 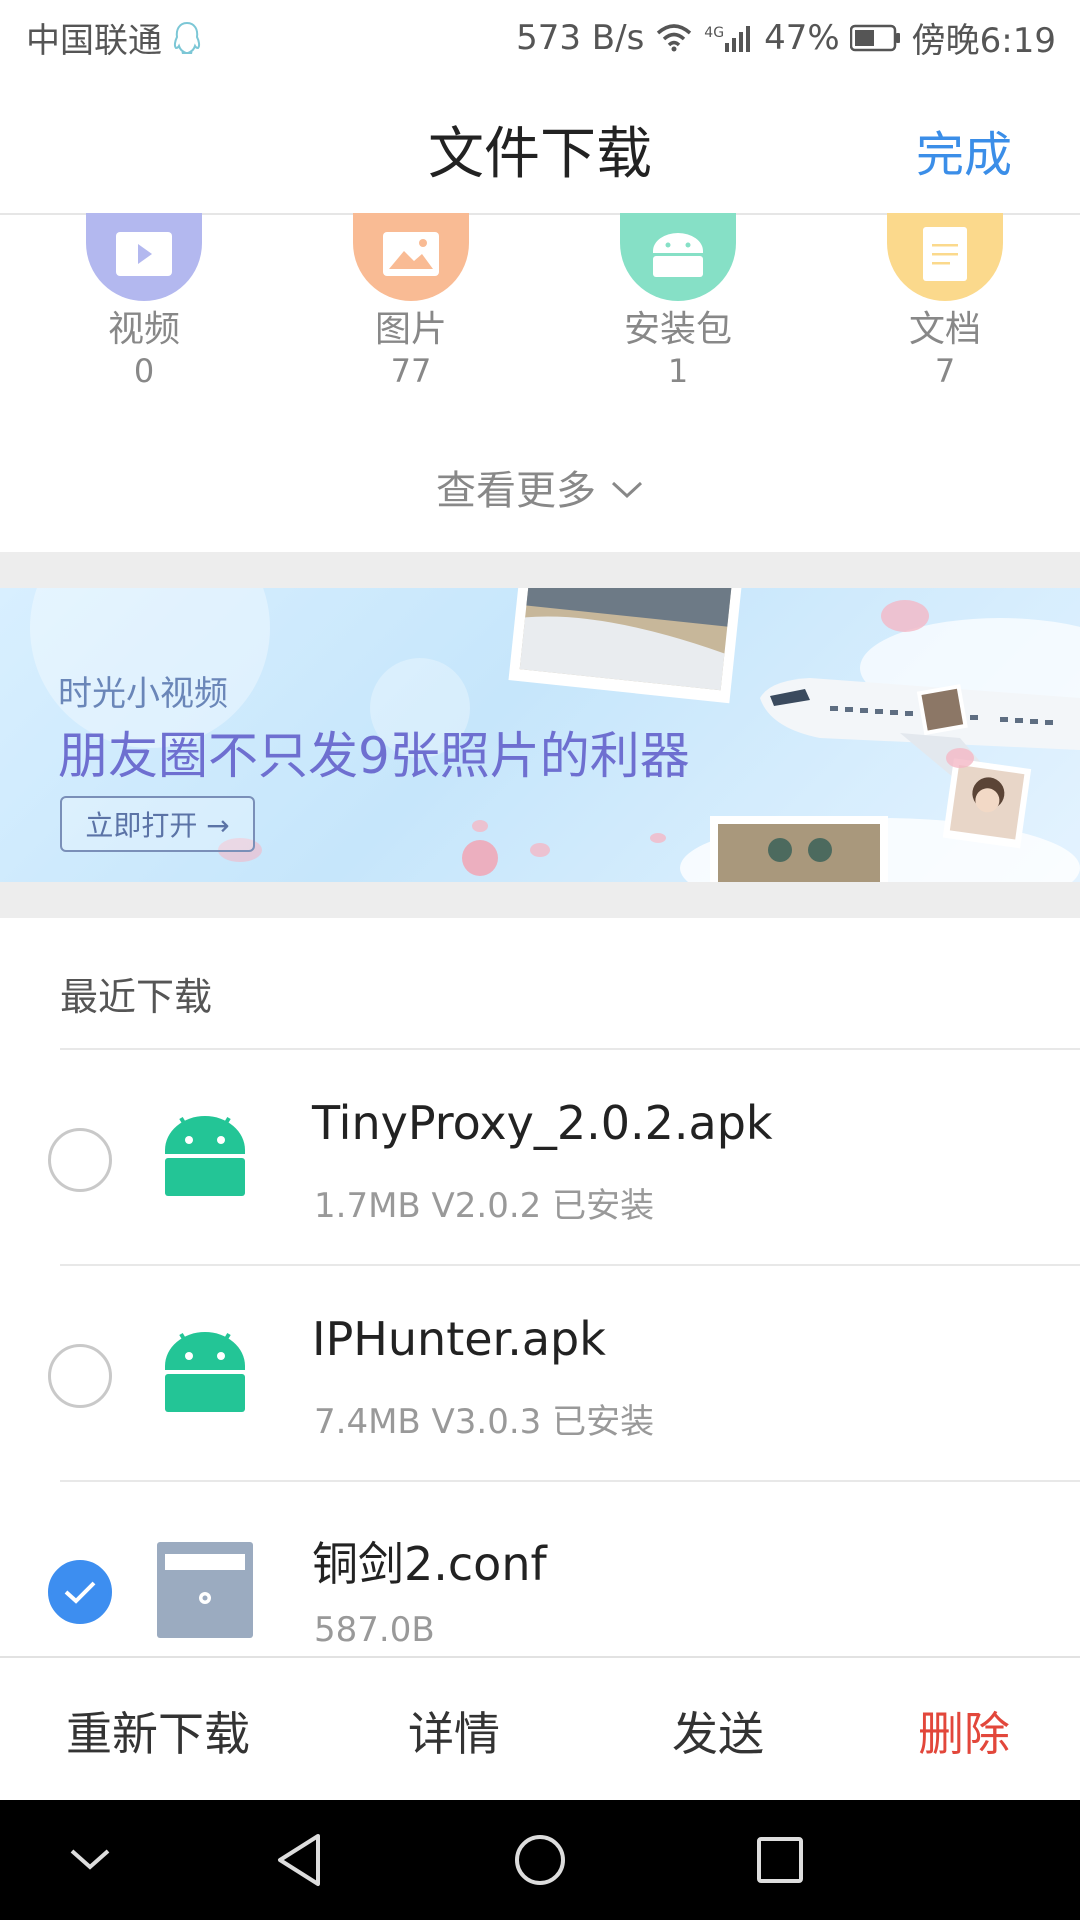 I want to click on image-icon, so click(x=411, y=257).